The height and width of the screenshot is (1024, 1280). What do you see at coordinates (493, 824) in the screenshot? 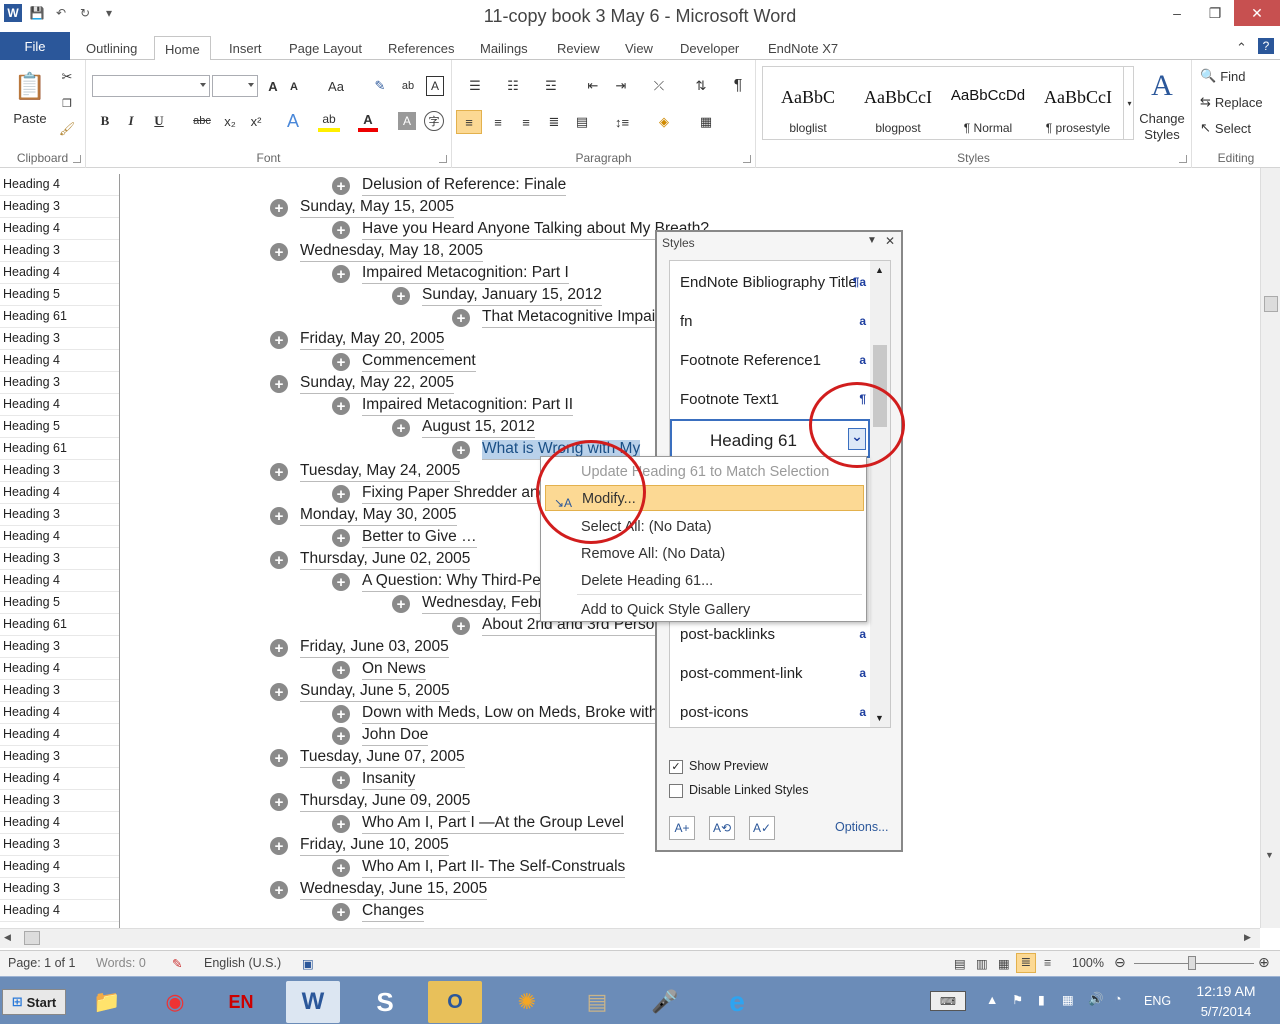
I see `heading-text: Who Am I, Part I —At the Group Level` at bounding box center [493, 824].